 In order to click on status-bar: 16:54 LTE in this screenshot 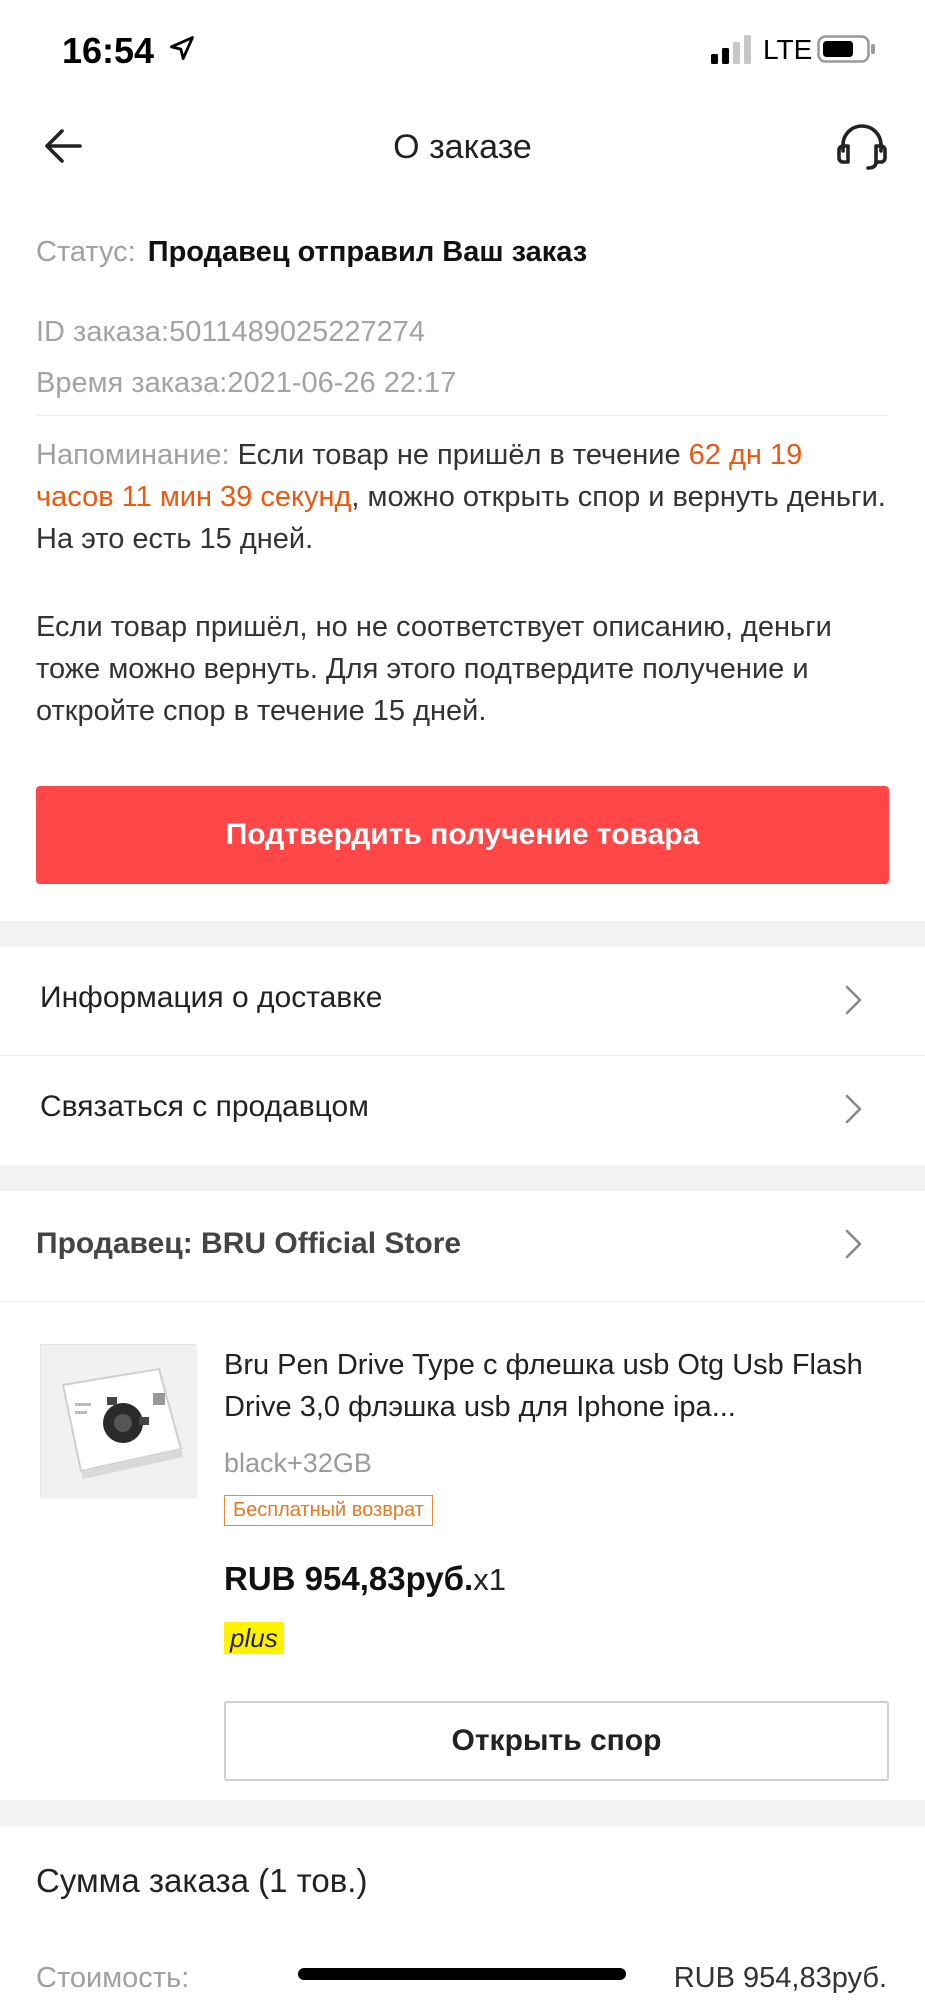, I will do `click(462, 50)`.